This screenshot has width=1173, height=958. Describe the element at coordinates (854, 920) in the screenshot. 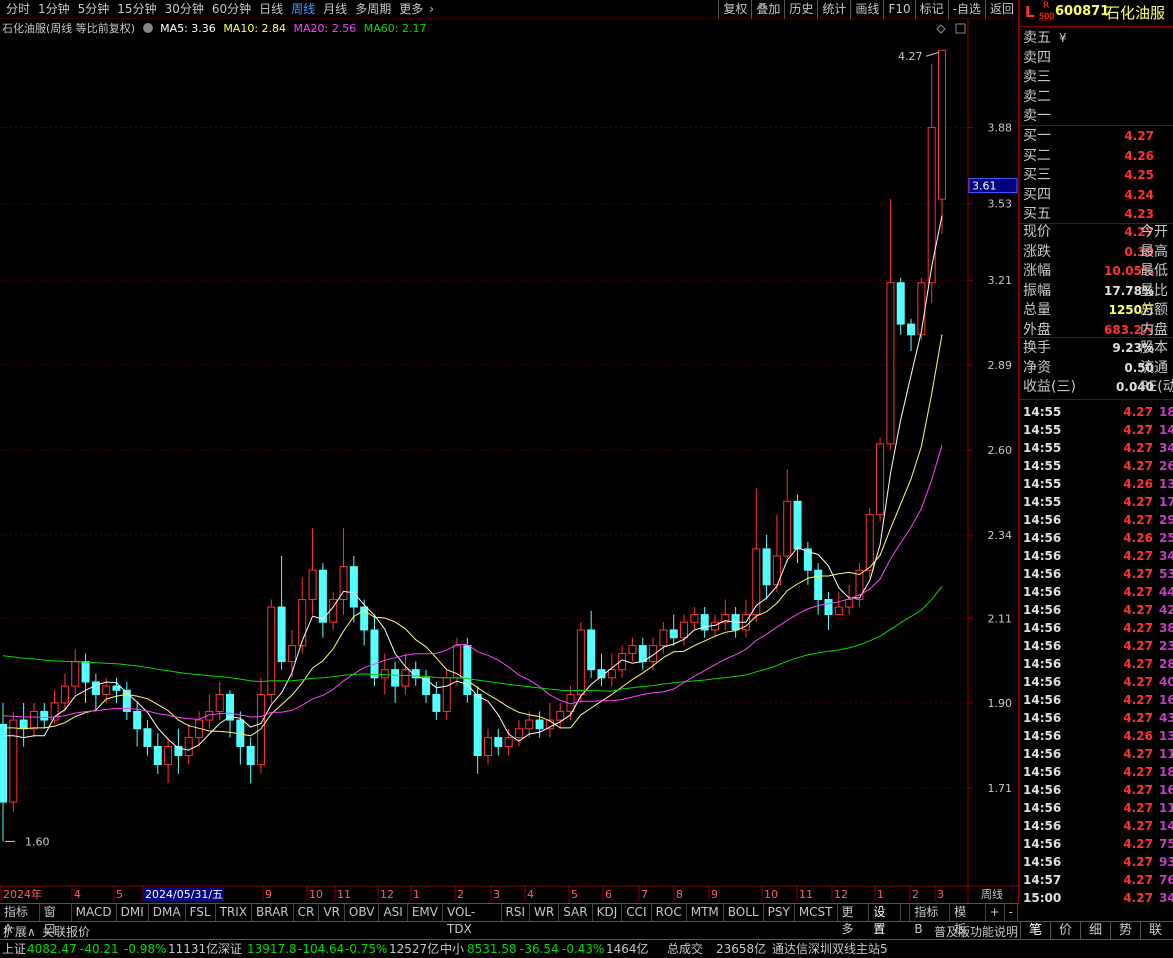

I see `indicator-tab-24: 更多` at that location.